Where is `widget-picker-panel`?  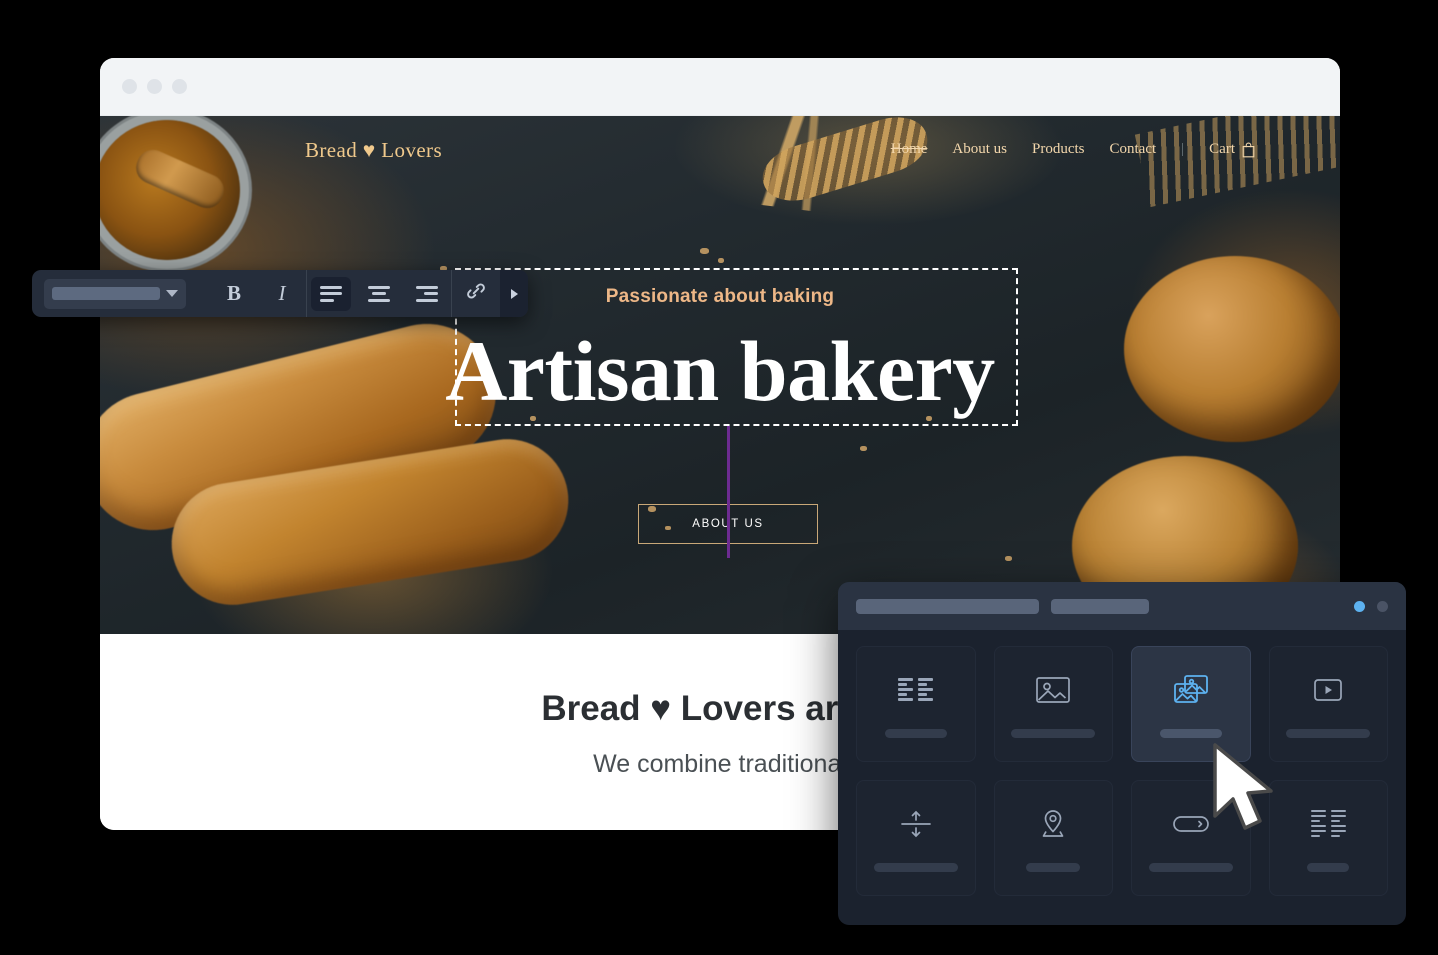 widget-picker-panel is located at coordinates (1122, 753).